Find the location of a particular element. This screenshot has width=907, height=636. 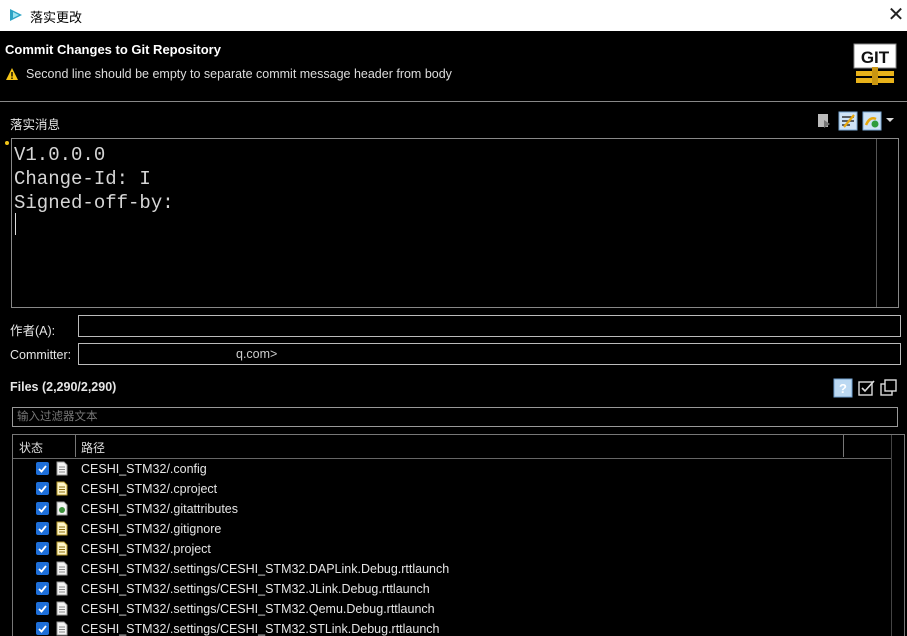

file-row: CESHI_STM32/.cproject is located at coordinates (452, 489).